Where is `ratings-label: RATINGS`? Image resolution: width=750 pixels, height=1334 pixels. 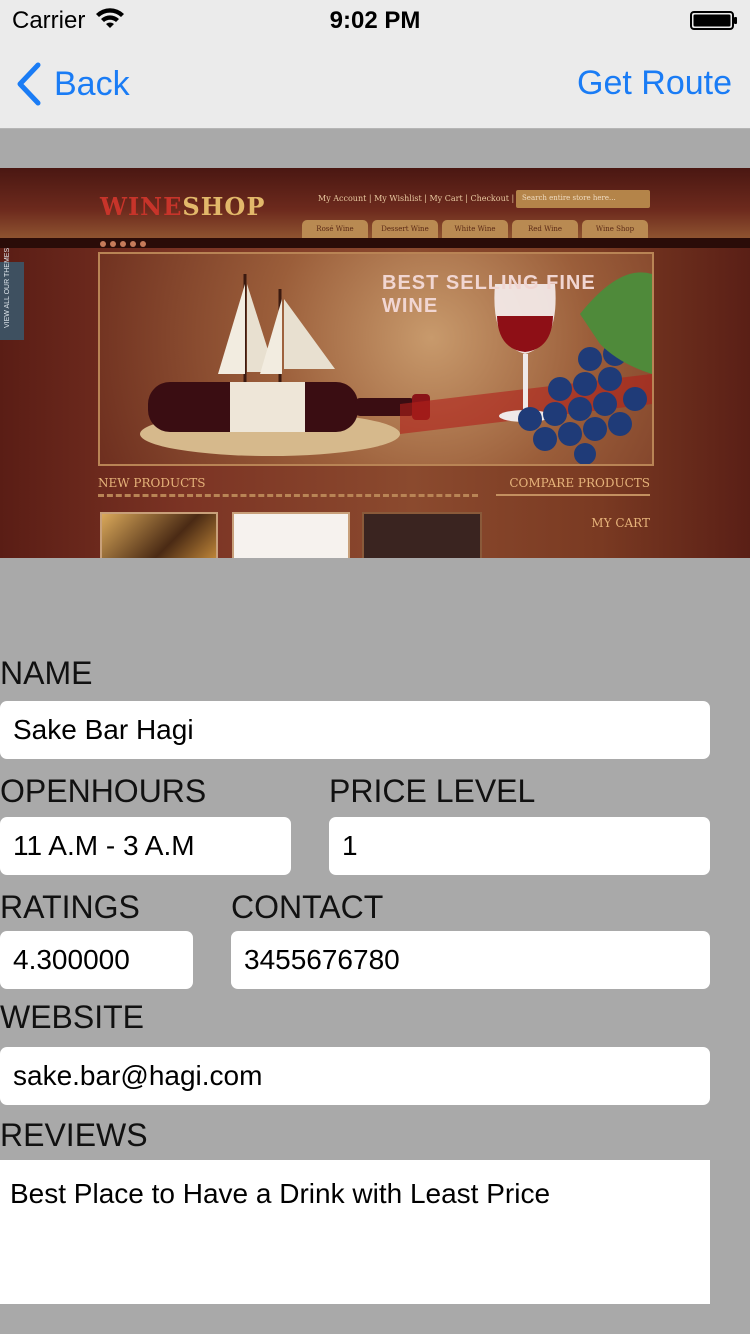
ratings-label: RATINGS is located at coordinates (70, 907).